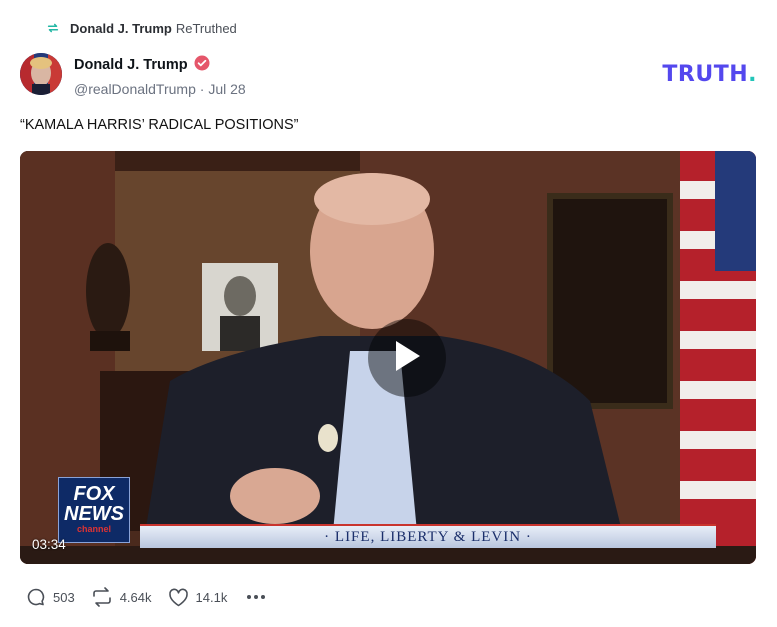 The image size is (777, 627). I want to click on handle-and-date: @realDonaldTrump · Jul 28, so click(160, 89).